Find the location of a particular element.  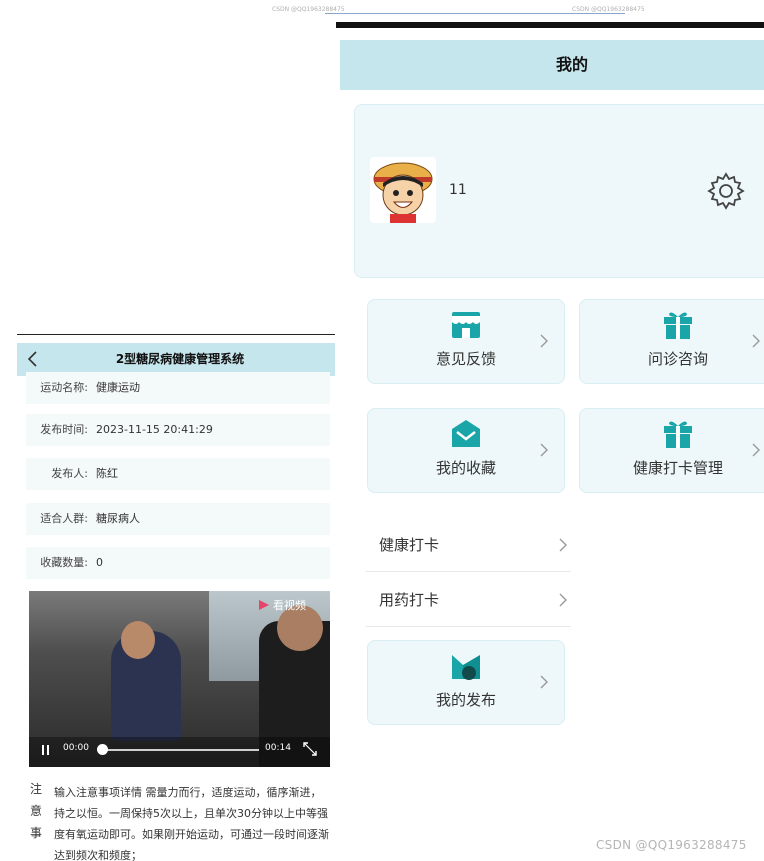

fullscreen-icon is located at coordinates (310, 749).